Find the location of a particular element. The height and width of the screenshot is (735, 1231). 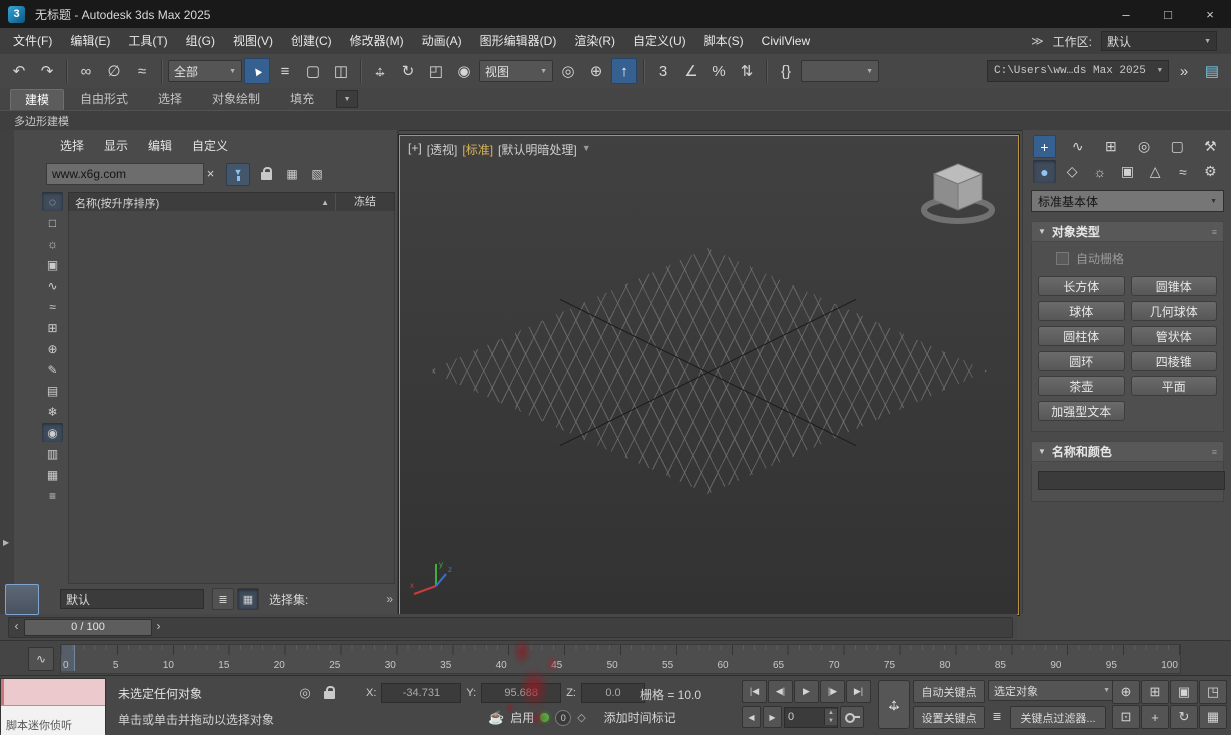

chevron-down-icon: ▼ is located at coordinates (586, 150).